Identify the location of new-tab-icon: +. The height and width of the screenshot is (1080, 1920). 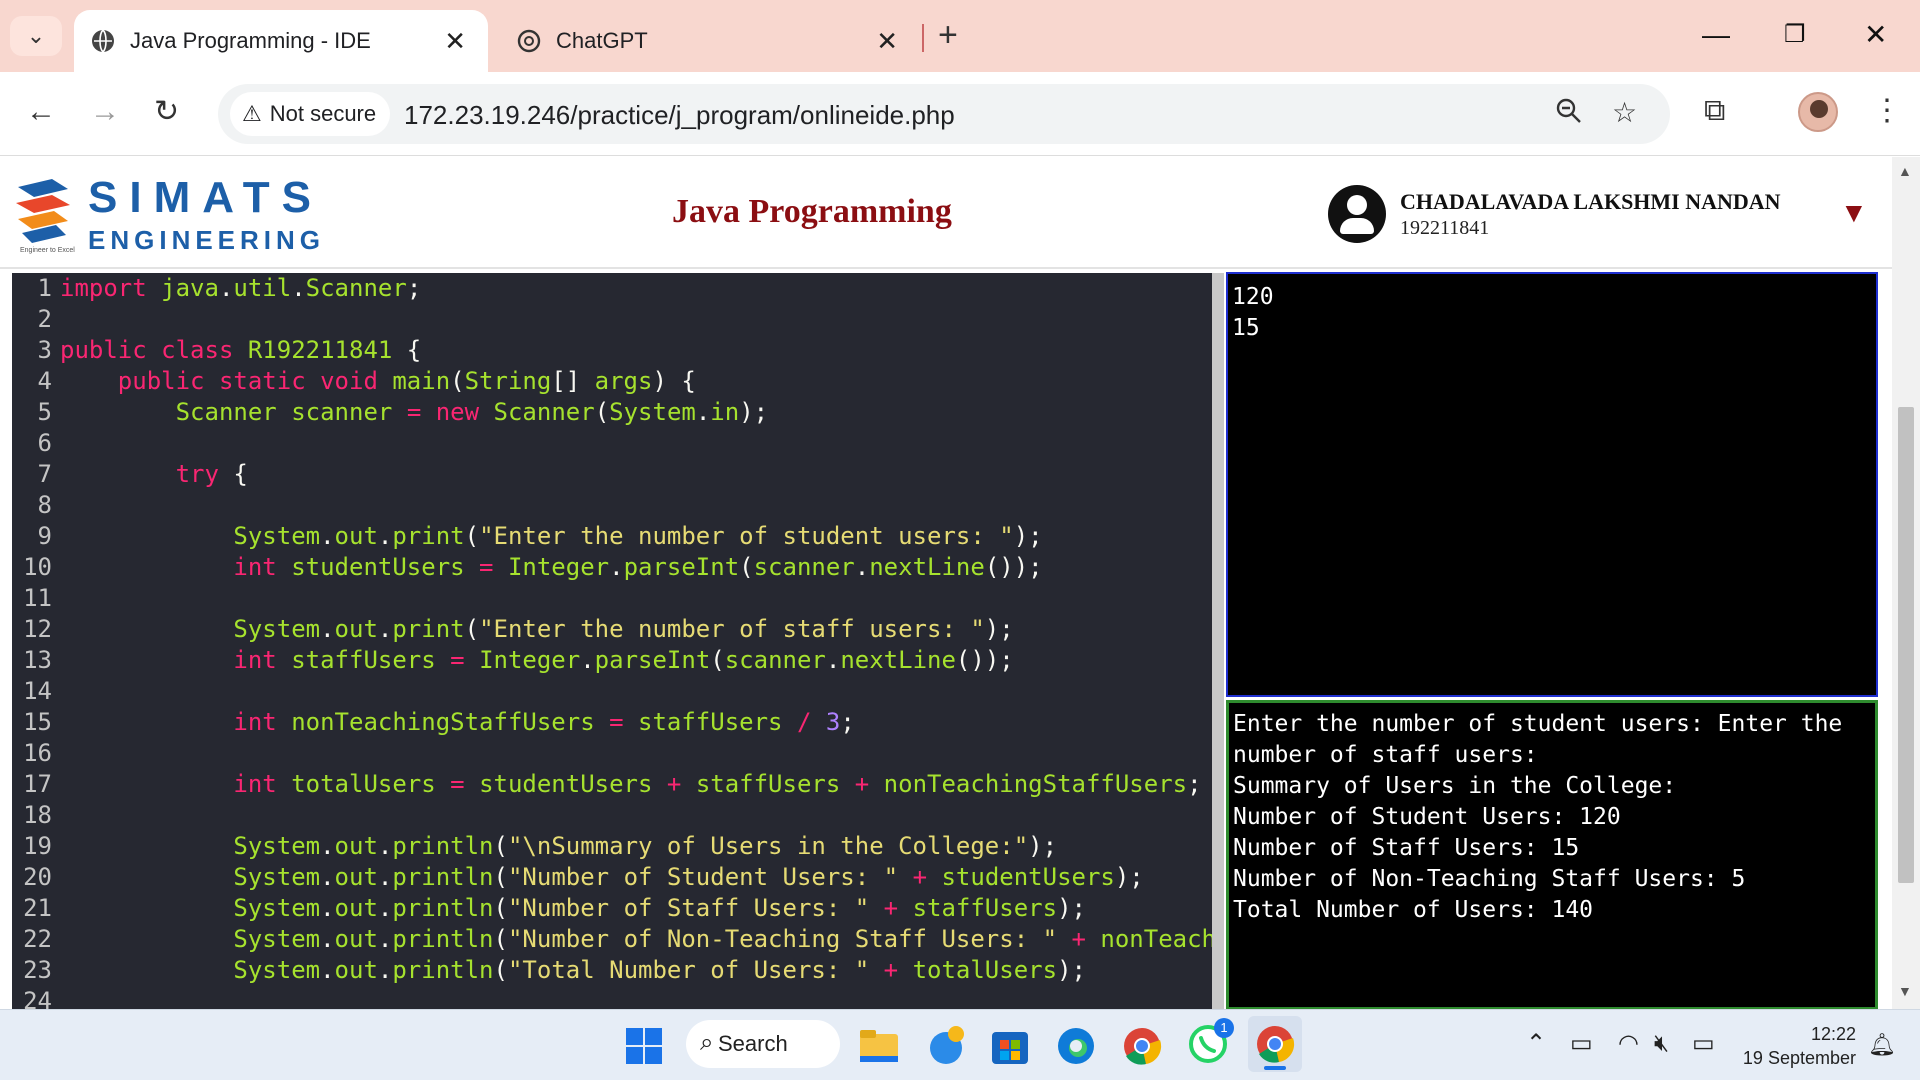
(948, 35).